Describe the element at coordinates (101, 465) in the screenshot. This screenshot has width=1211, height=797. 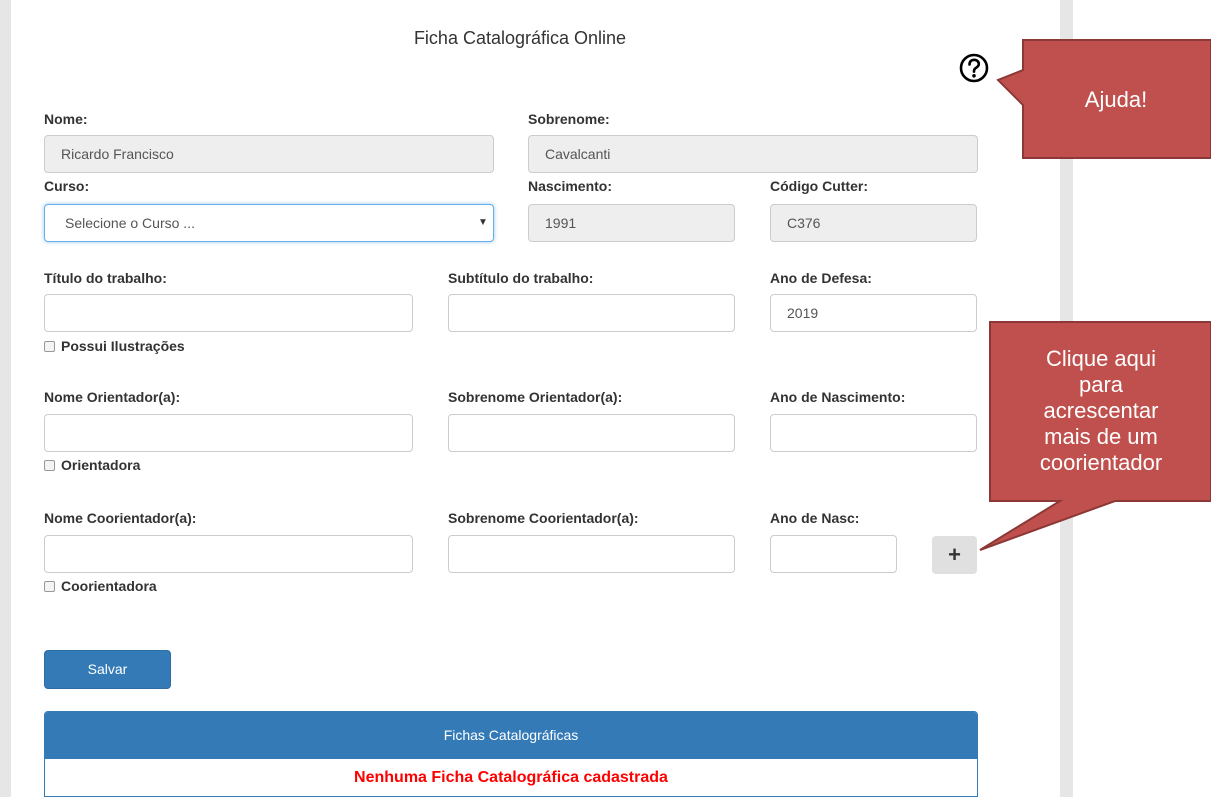
I see `orientadora-label: Orientadora` at that location.